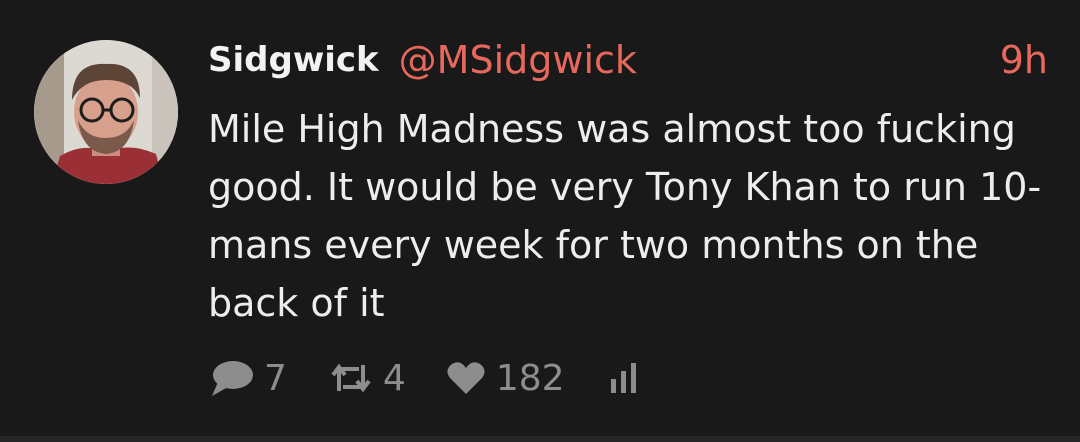 The image size is (1080, 442). What do you see at coordinates (1024, 60) in the screenshot?
I see `timestamp: 9h` at bounding box center [1024, 60].